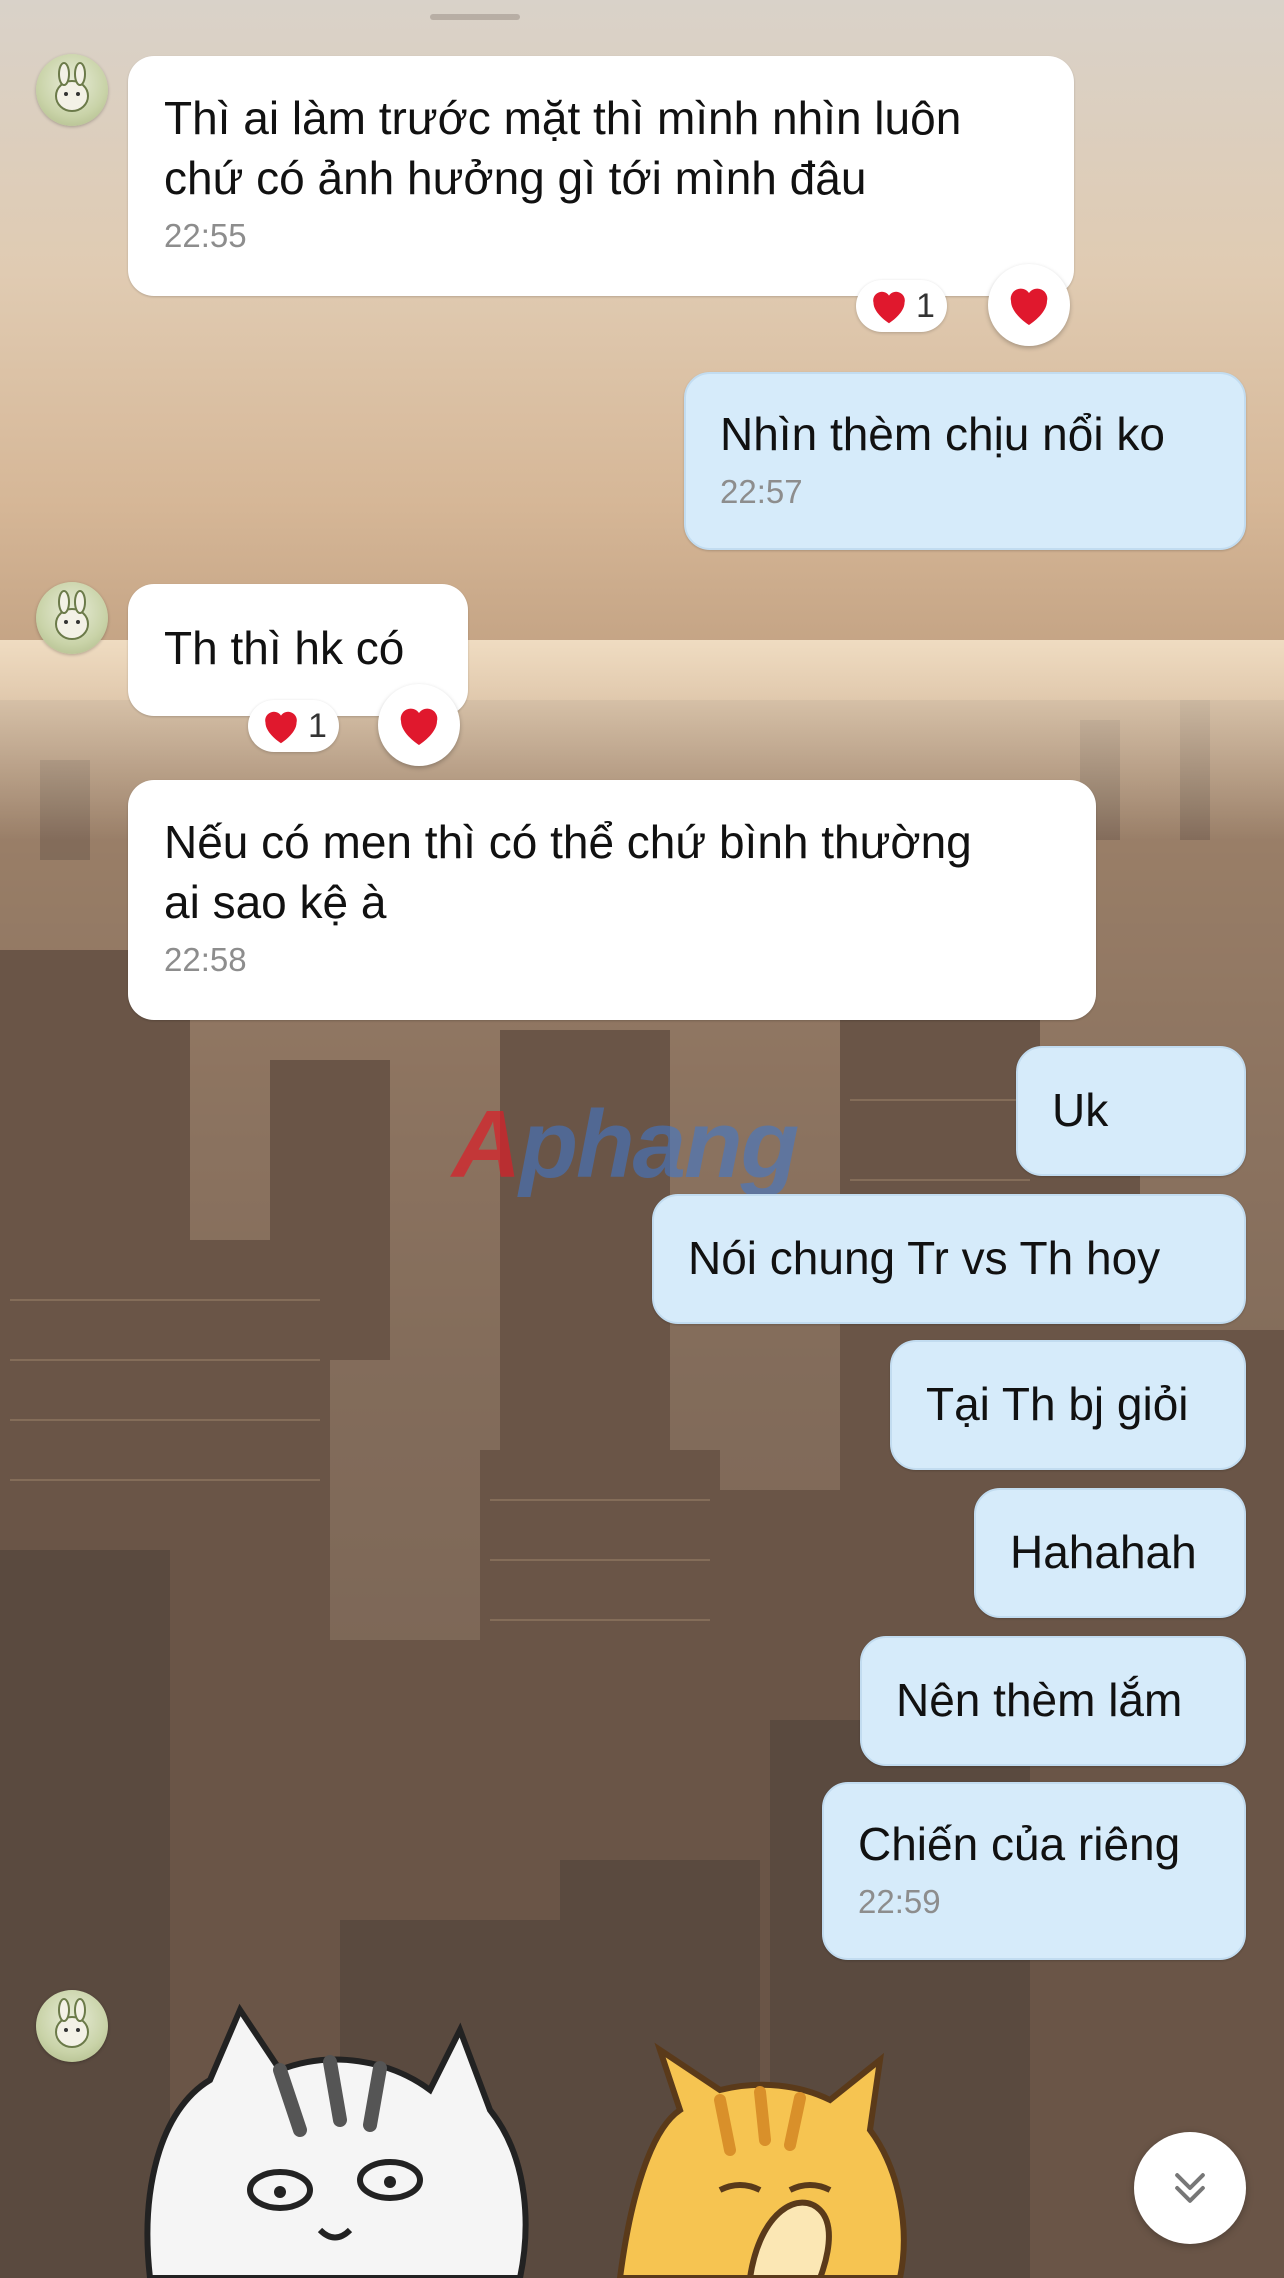  I want to click on message-text: Th thì hk có, so click(284, 648).